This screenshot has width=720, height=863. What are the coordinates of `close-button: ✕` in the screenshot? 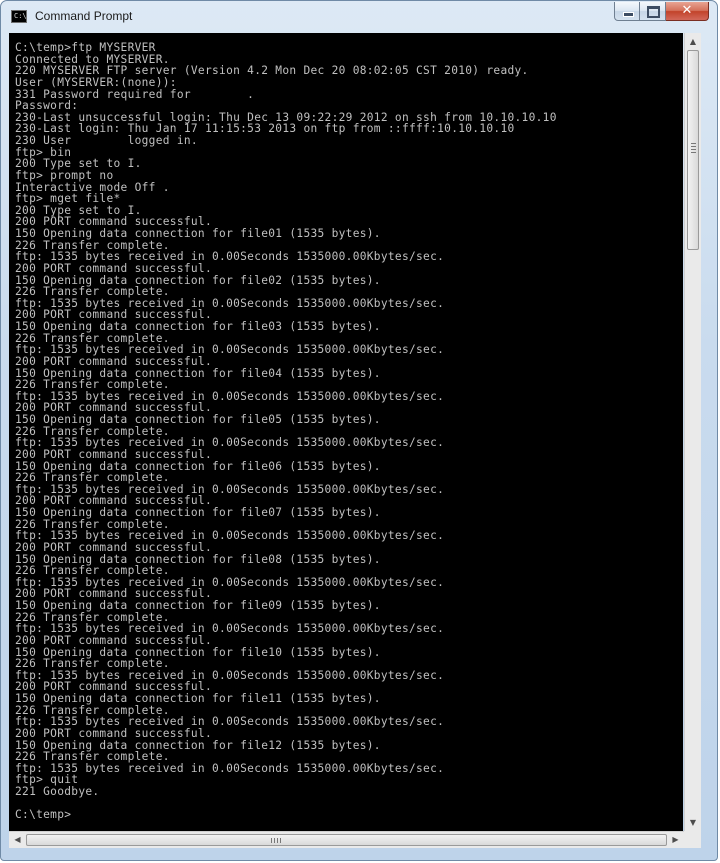 It's located at (687, 11).